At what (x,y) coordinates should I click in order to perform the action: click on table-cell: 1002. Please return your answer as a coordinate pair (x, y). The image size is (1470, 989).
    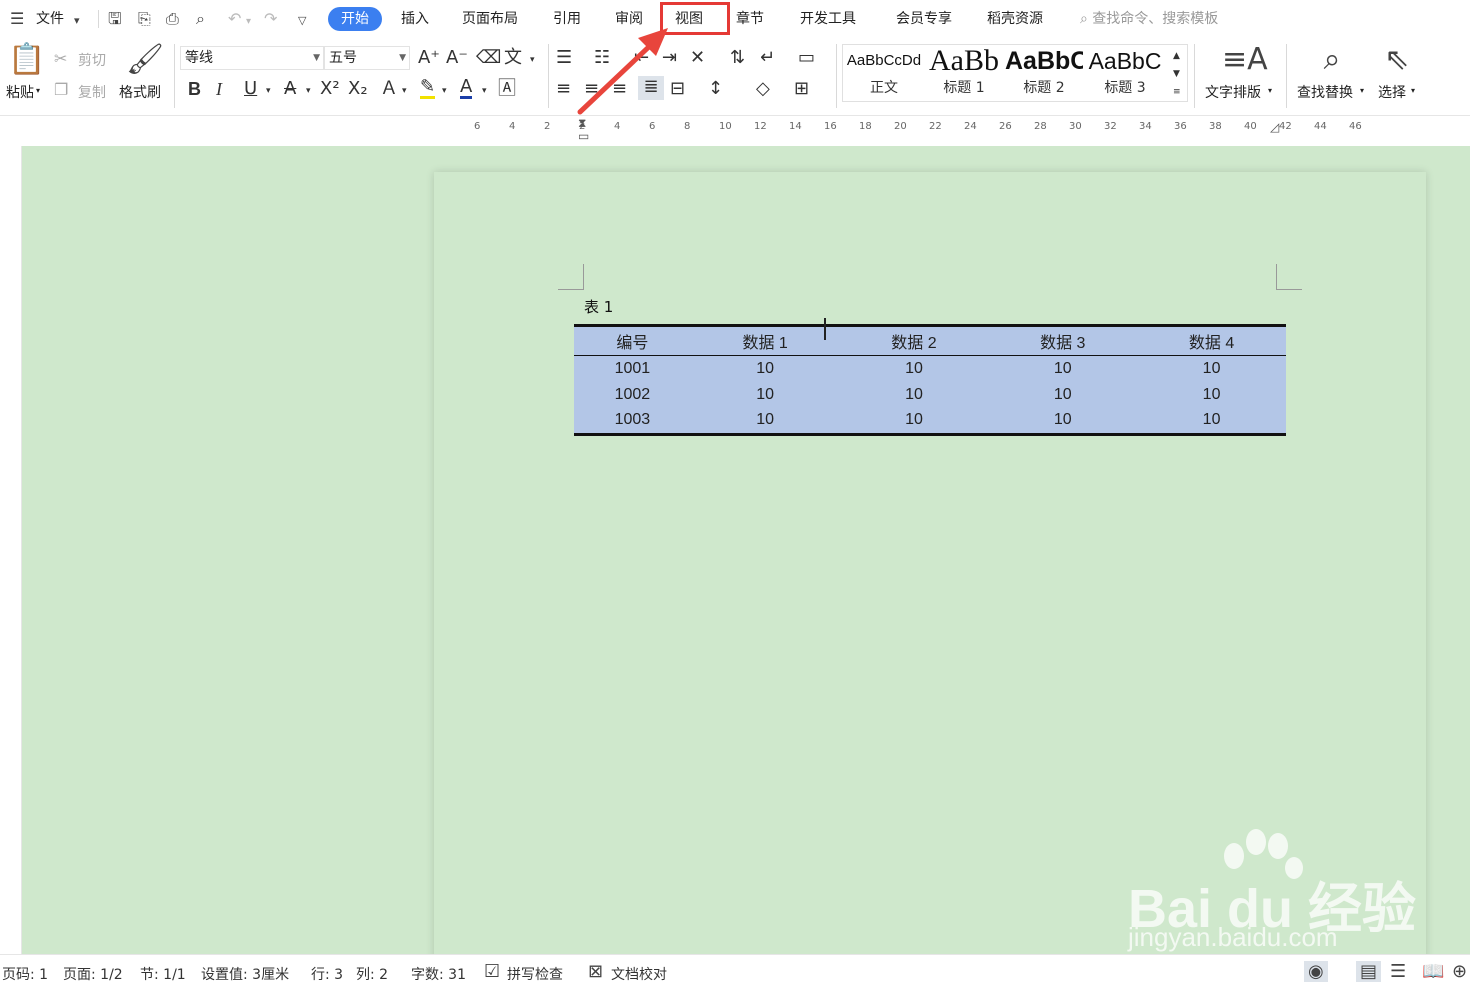
    Looking at the image, I should click on (632, 395).